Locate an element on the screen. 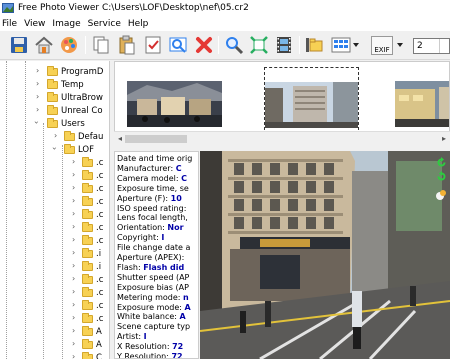  tree-item-unreal: › Unreal Co is located at coordinates (54, 111).